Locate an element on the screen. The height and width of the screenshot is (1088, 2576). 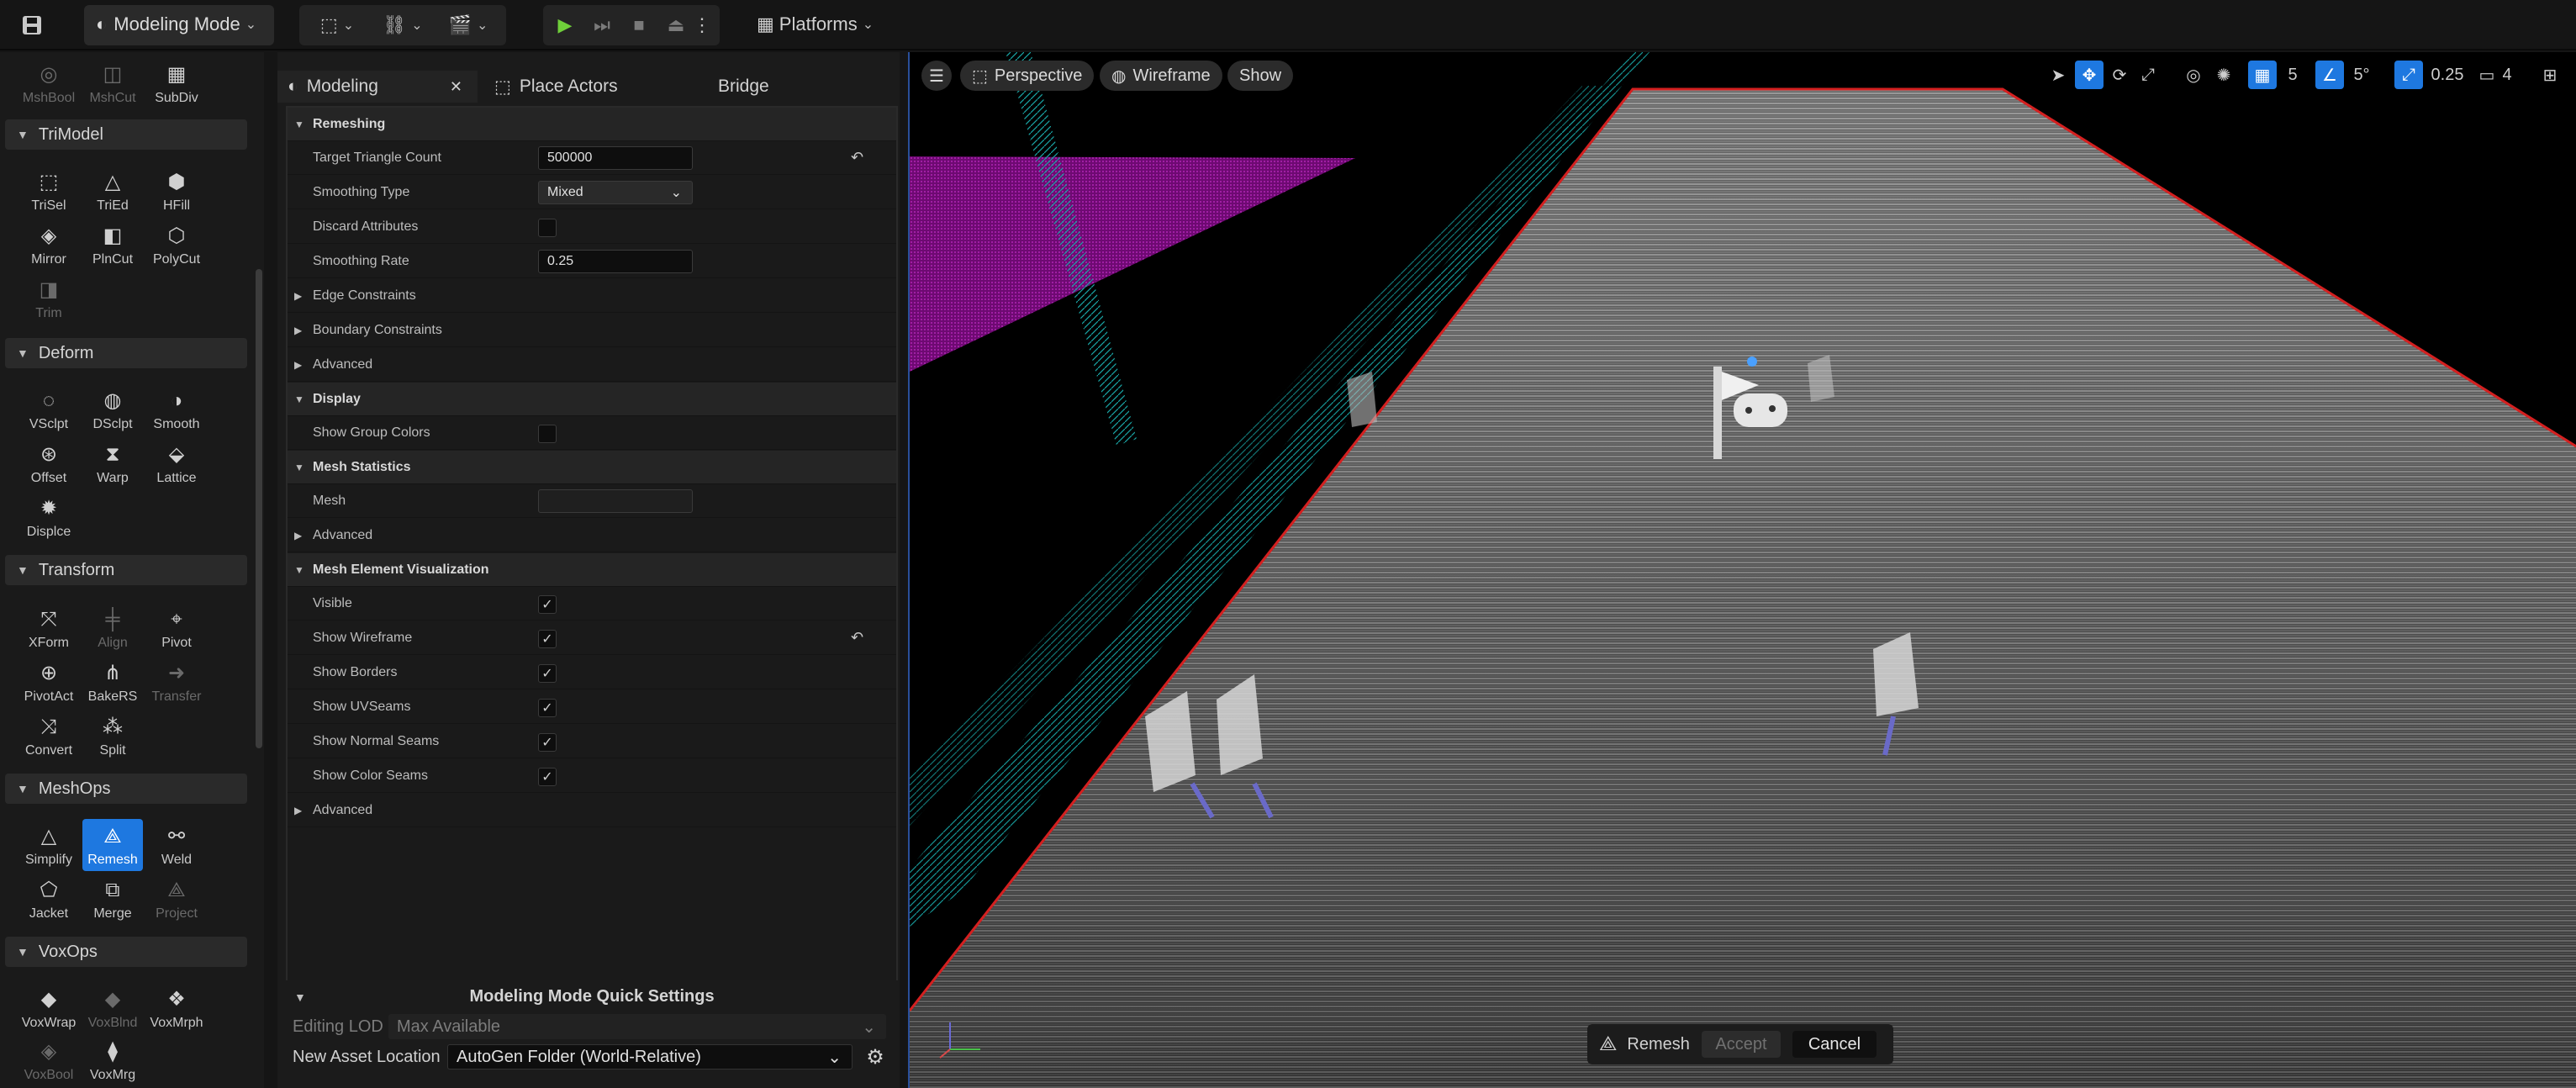
group-advanced-2: ▶ Advanced is located at coordinates (592, 535).